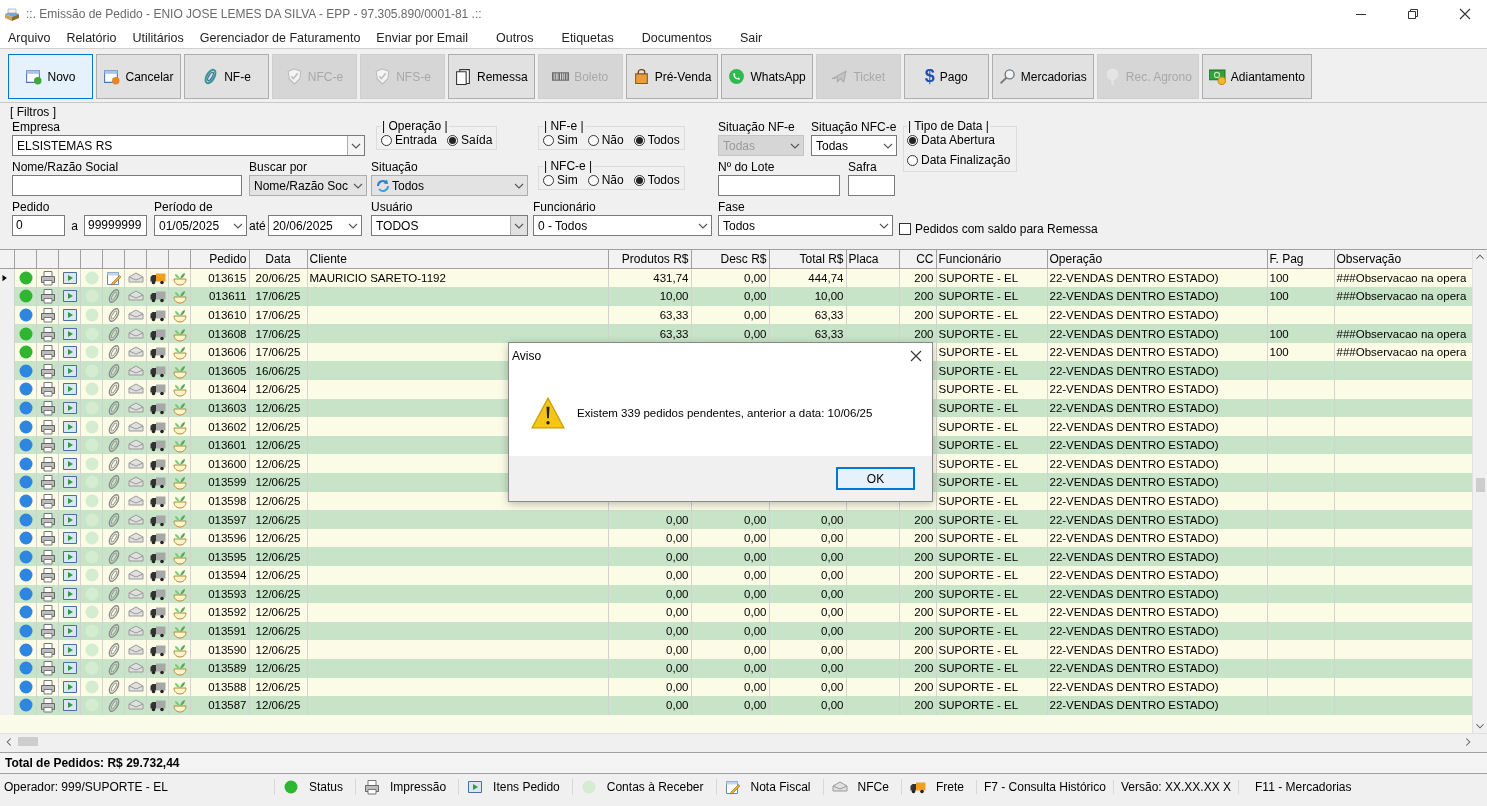 This screenshot has height=806, width=1487. Describe the element at coordinates (622, 225) in the screenshot. I see `employee-dropdown: 0 - Todos` at that location.